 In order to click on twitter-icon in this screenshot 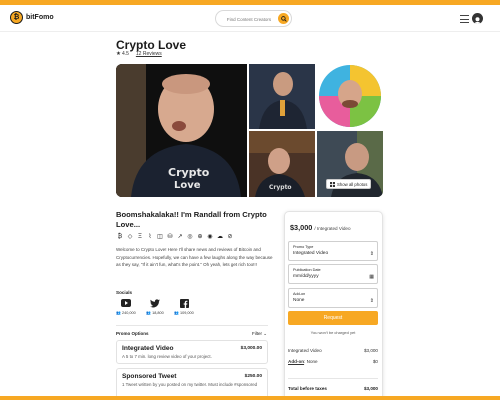, I will do `click(155, 302)`.